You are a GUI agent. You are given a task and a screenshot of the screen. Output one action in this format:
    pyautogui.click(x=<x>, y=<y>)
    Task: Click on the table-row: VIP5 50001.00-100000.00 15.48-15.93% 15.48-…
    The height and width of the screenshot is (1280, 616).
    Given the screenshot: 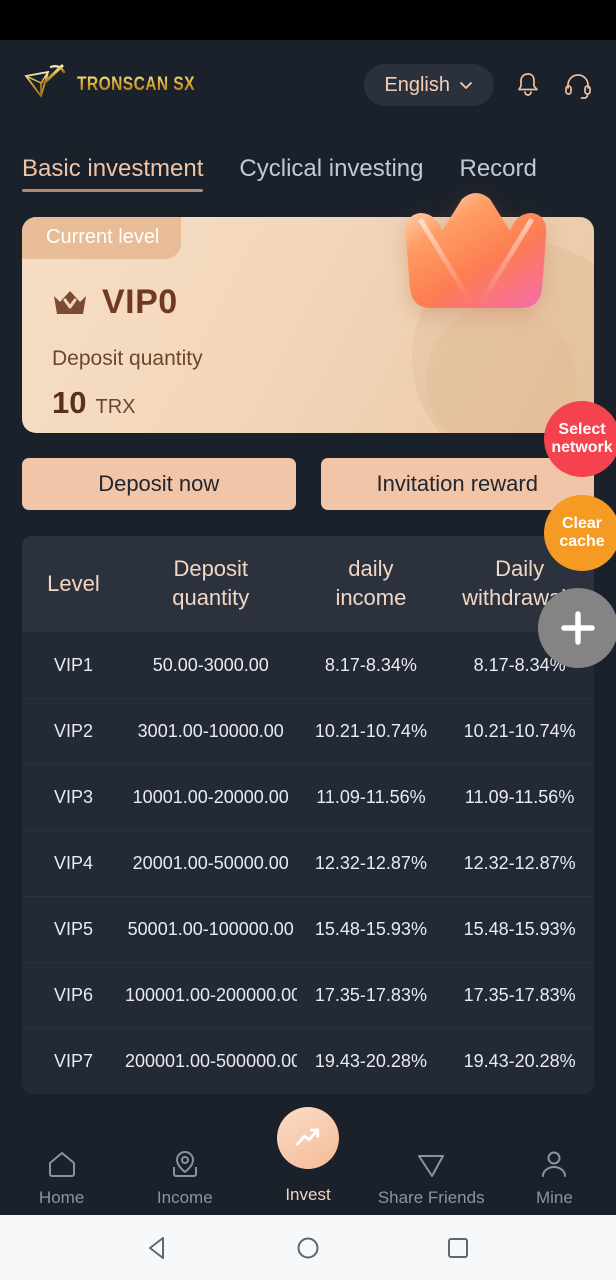 What is the action you would take?
    pyautogui.click(x=308, y=929)
    